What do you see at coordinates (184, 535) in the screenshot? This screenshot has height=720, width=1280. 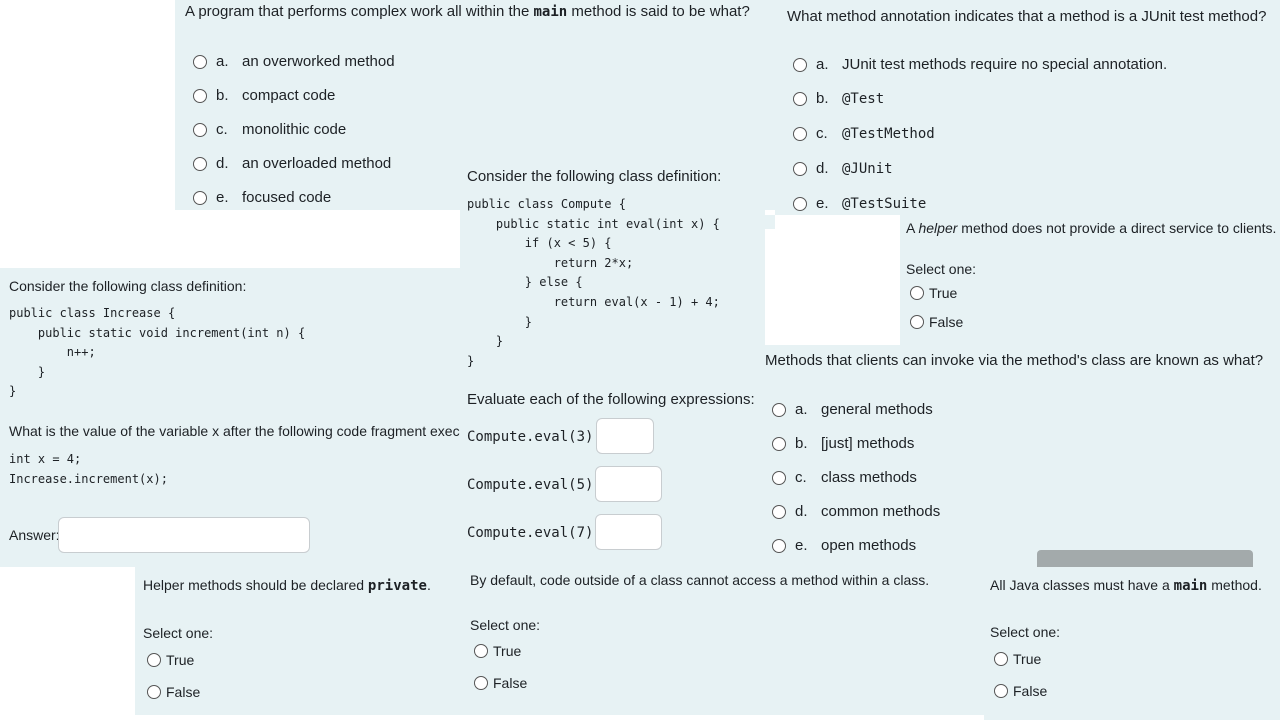 I see `answer-input` at bounding box center [184, 535].